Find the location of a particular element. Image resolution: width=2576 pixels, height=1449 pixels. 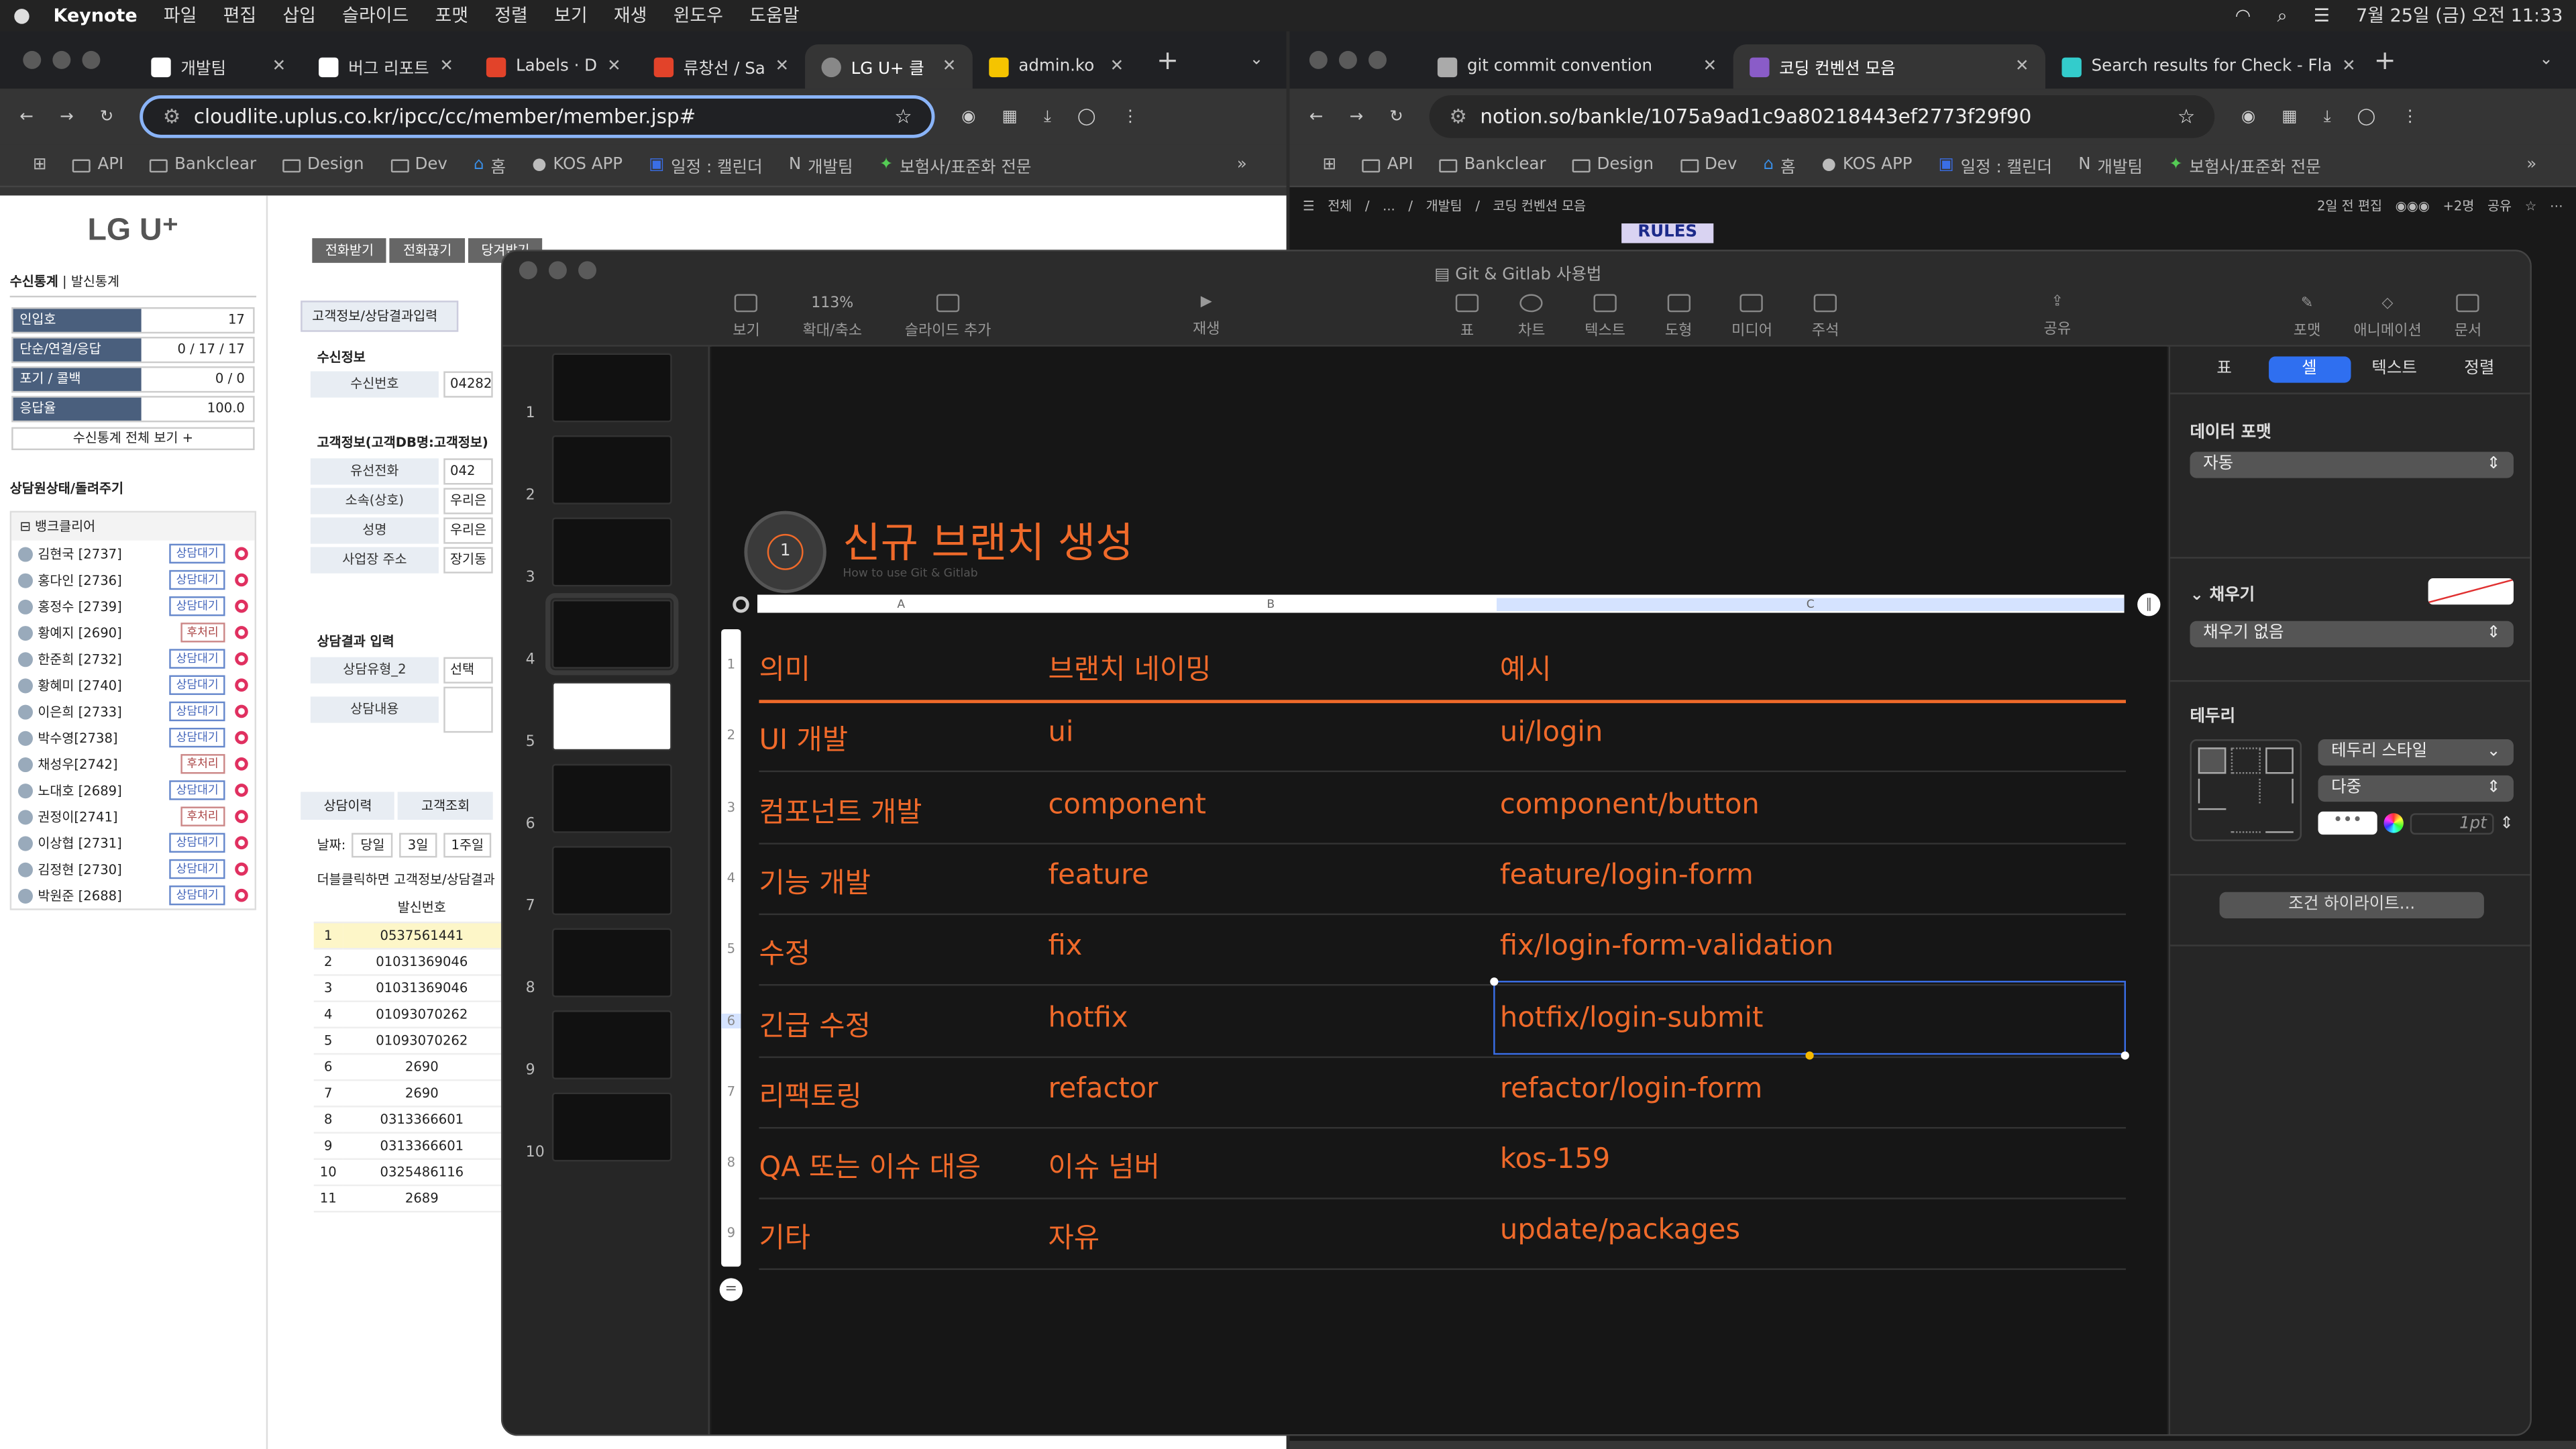

answer-call-button: 전화받기 is located at coordinates (349, 250).